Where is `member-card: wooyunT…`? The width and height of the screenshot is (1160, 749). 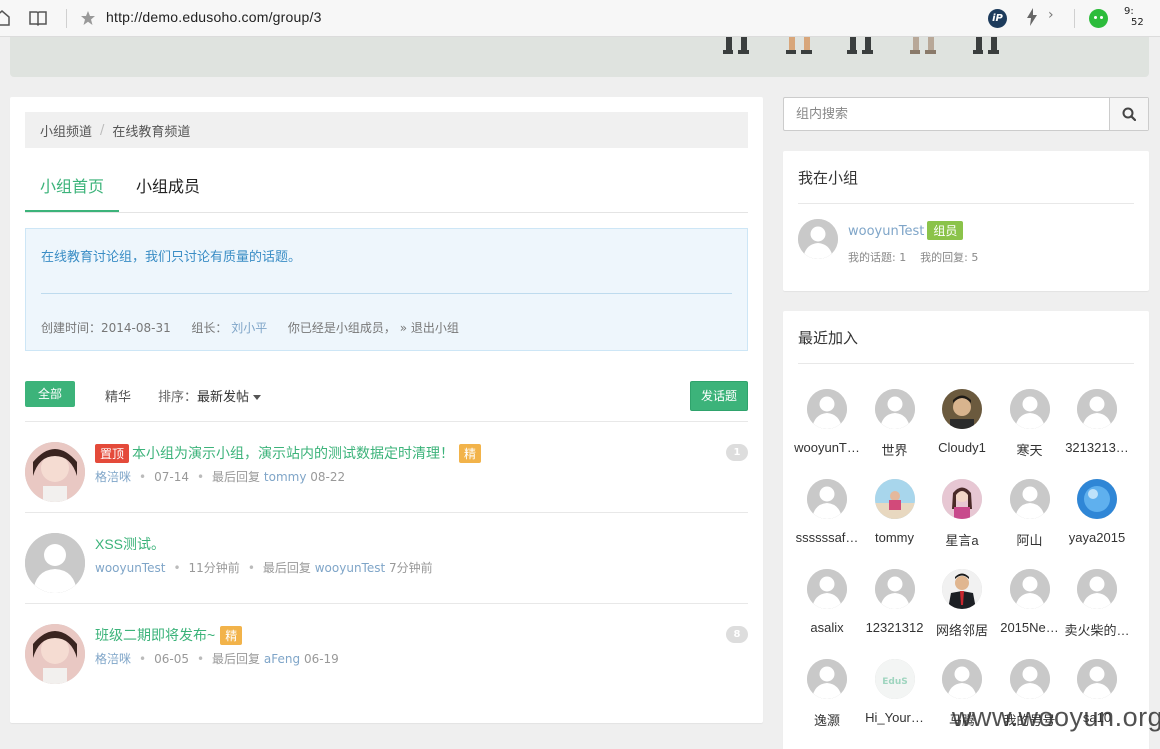
member-card: wooyunT… is located at coordinates (827, 426).